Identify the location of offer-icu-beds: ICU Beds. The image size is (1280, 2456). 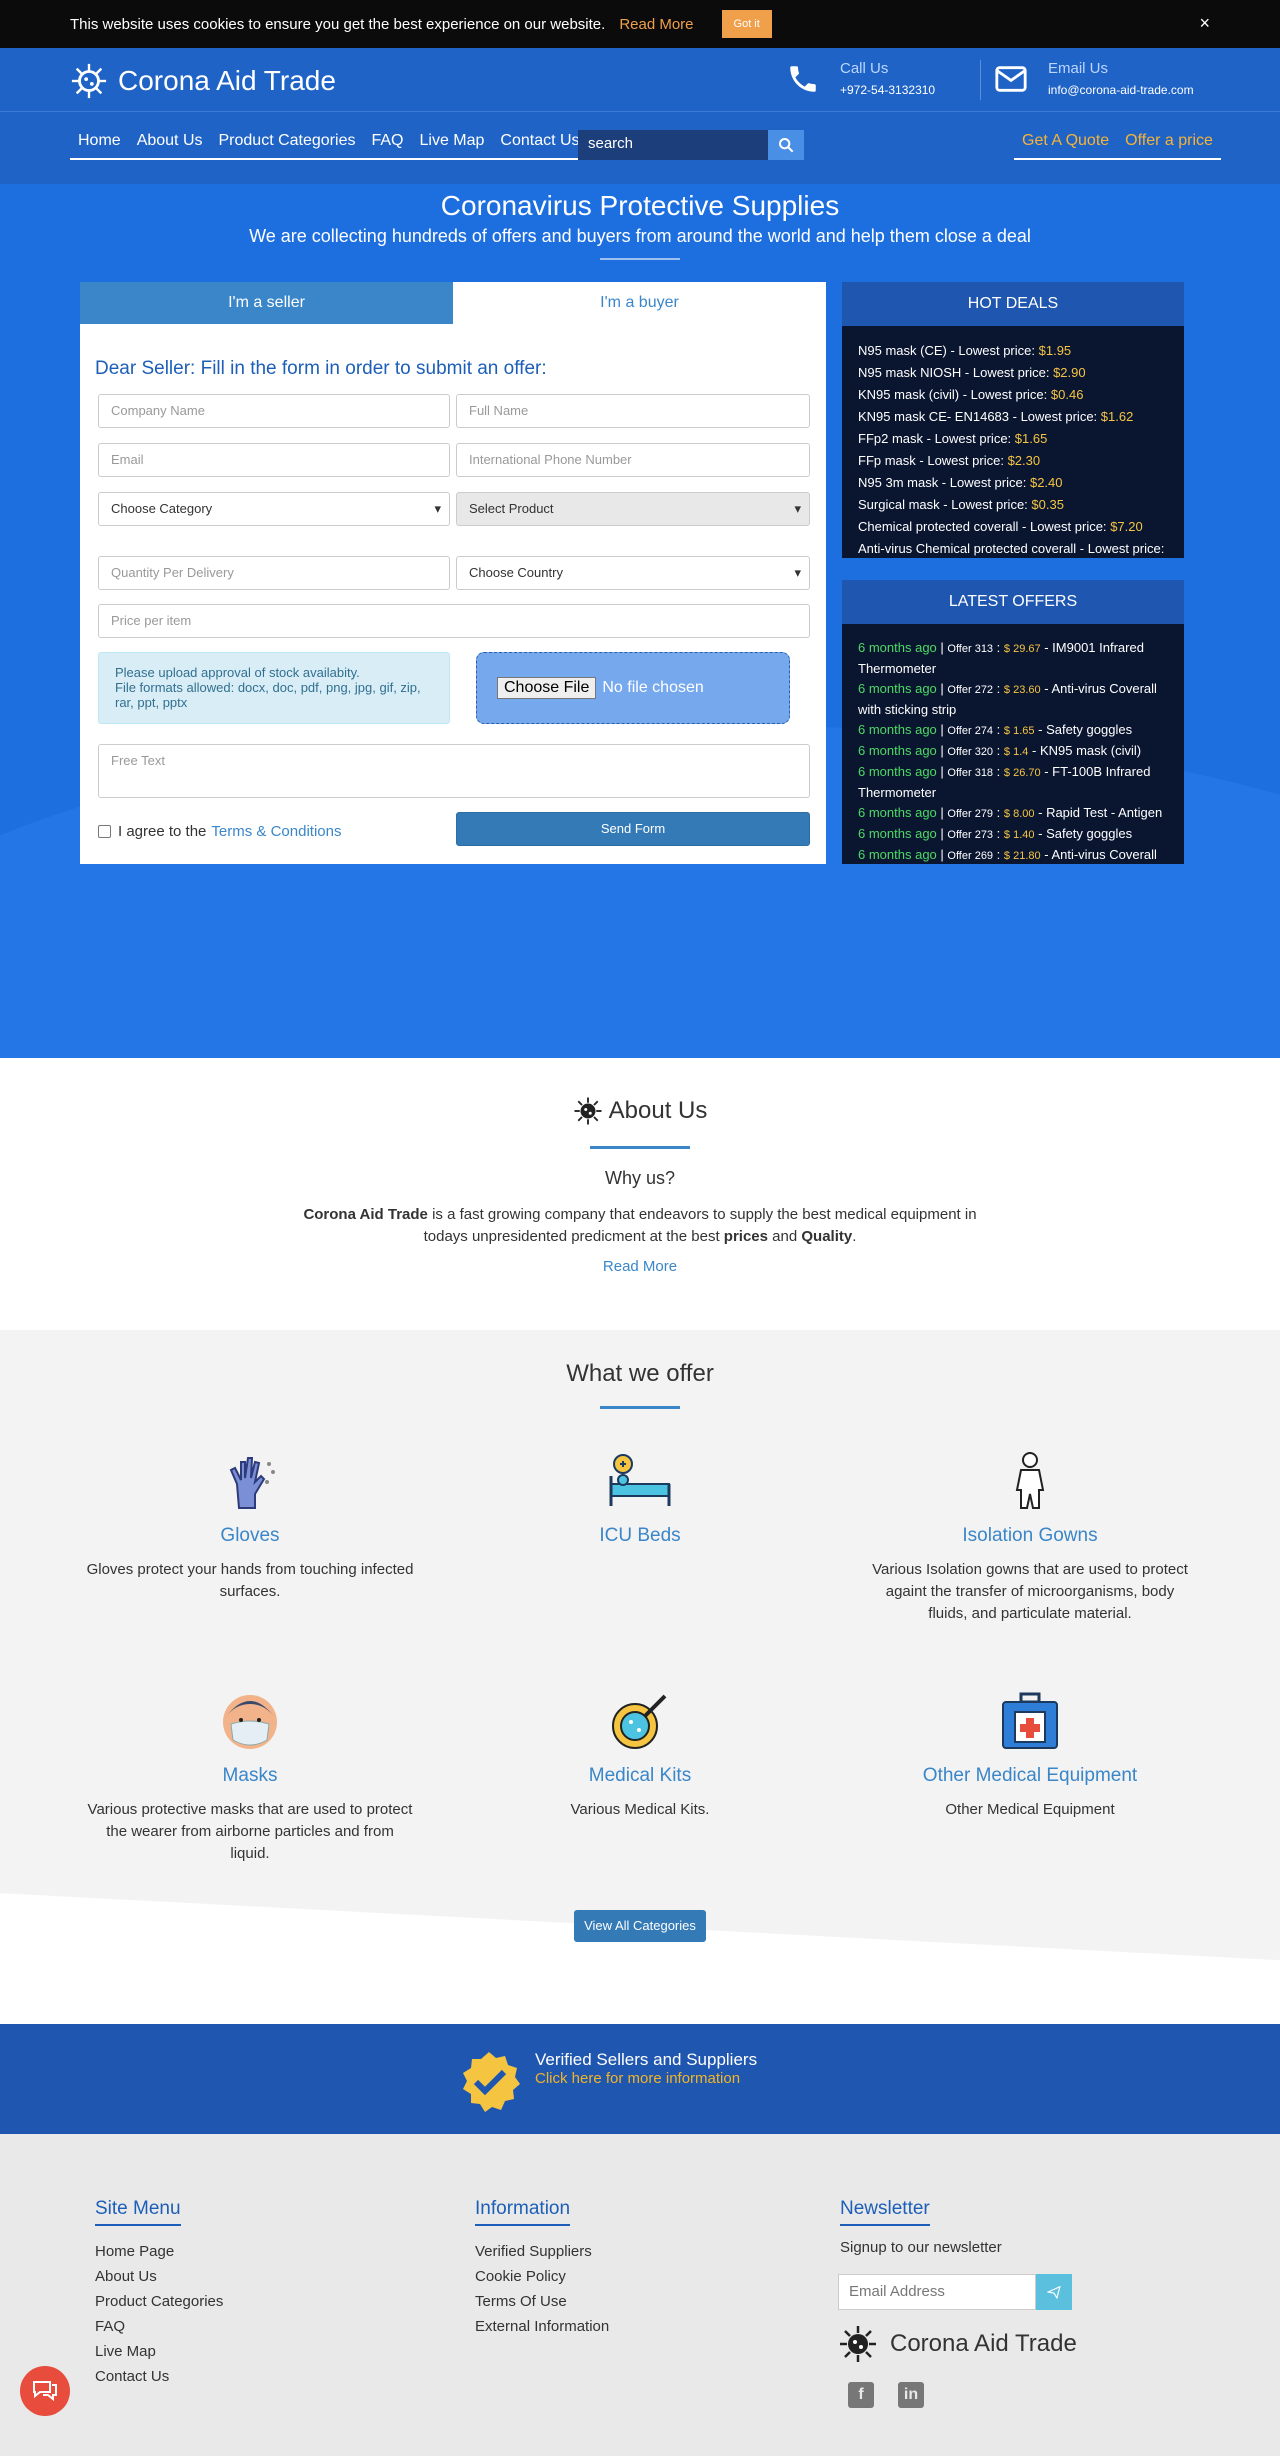
(640, 1504).